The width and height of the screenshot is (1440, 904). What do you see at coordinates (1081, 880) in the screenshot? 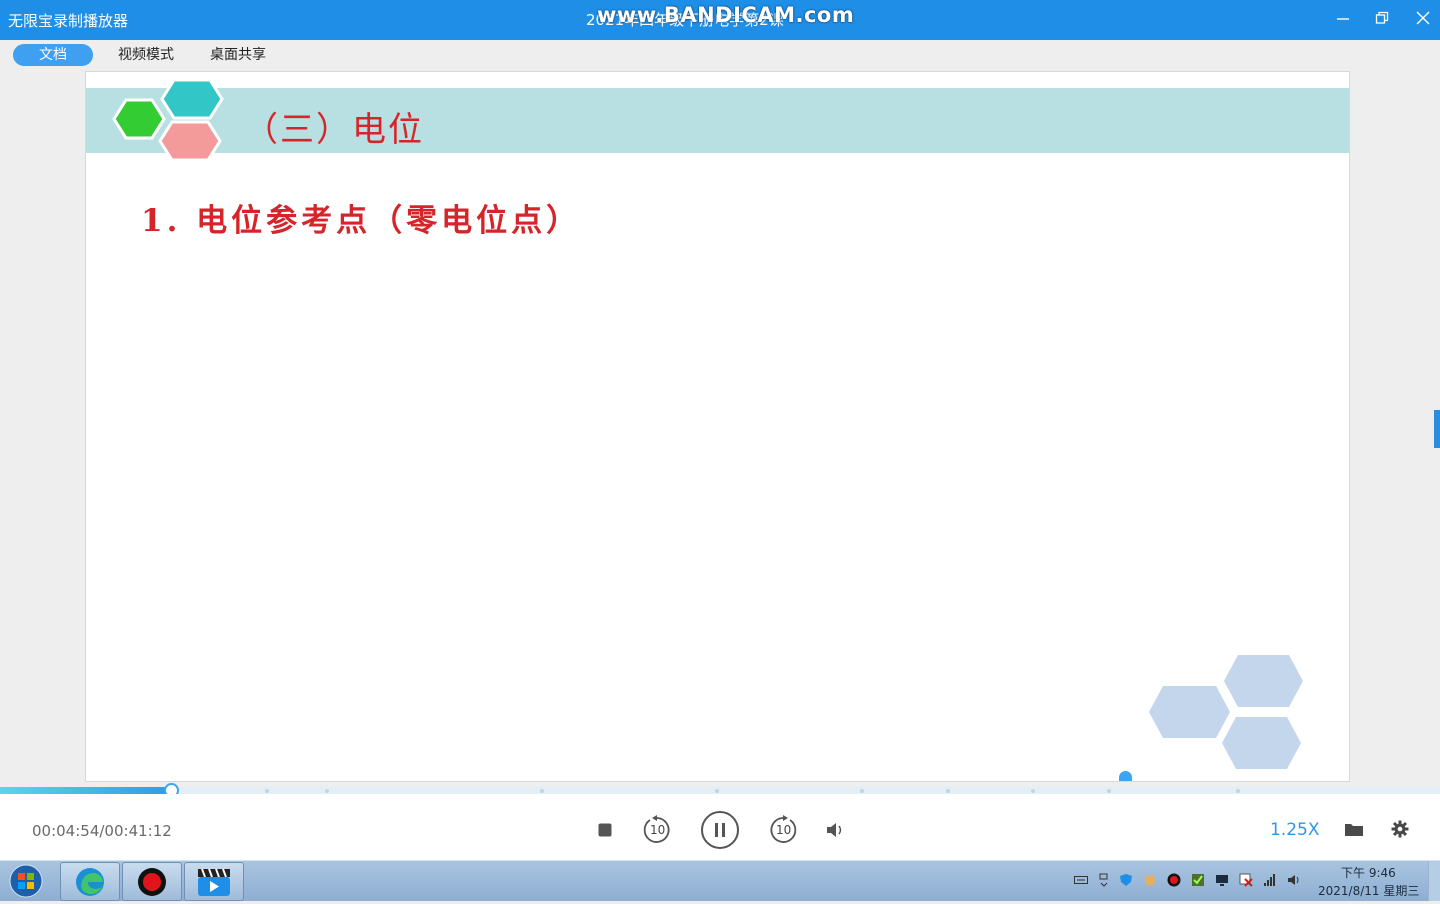
I see `keyboard-icon` at bounding box center [1081, 880].